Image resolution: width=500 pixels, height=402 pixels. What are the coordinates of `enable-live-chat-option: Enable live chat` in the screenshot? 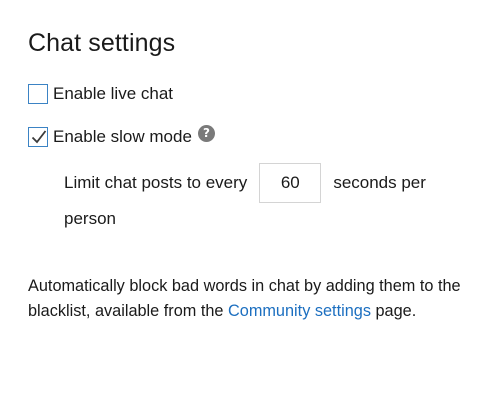 It's located at (100, 94).